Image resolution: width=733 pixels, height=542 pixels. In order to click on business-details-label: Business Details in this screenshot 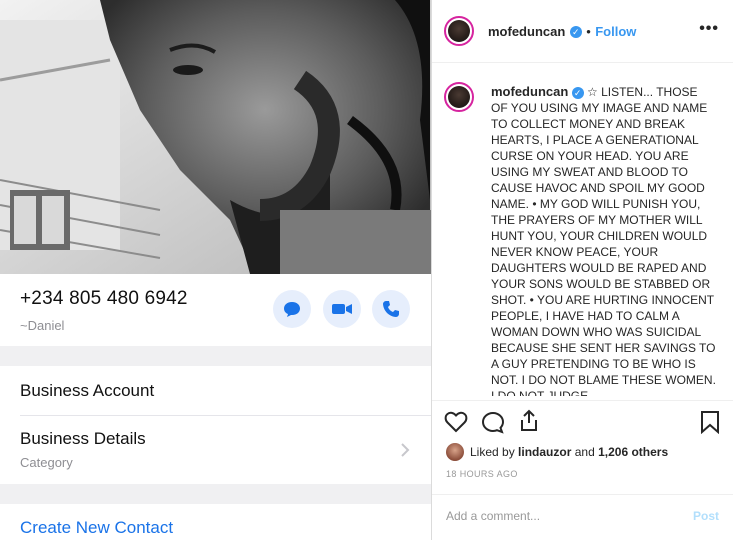, I will do `click(83, 438)`.